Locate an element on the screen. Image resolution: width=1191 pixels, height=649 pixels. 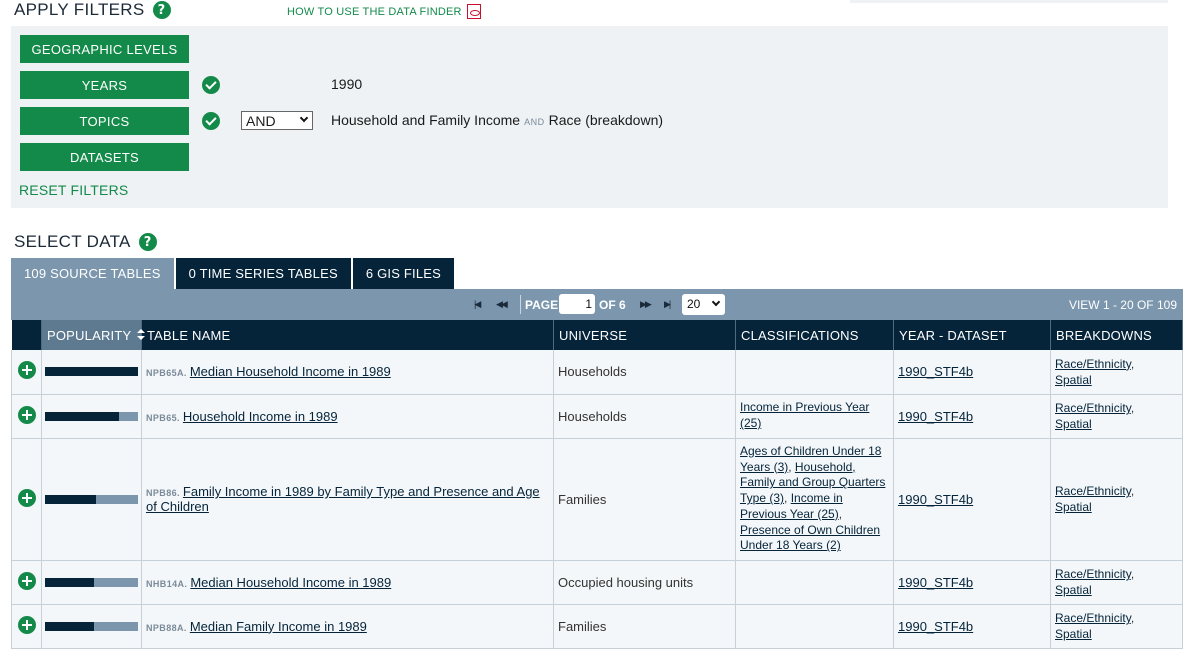
topics-check-icon is located at coordinates (211, 121).